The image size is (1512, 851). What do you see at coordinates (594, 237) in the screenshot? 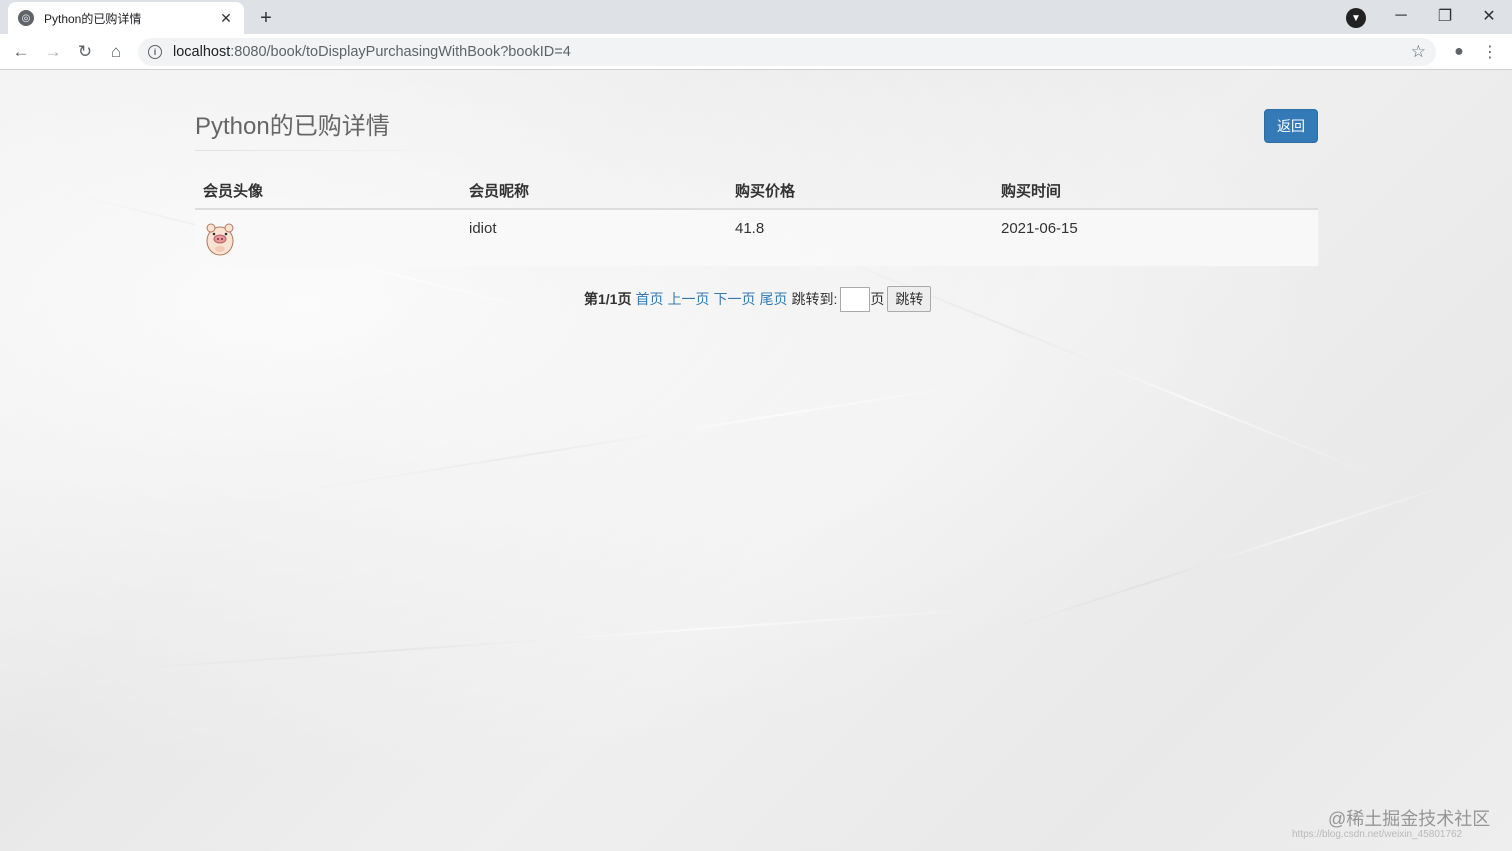
I see `nickname-cell: idiot` at bounding box center [594, 237].